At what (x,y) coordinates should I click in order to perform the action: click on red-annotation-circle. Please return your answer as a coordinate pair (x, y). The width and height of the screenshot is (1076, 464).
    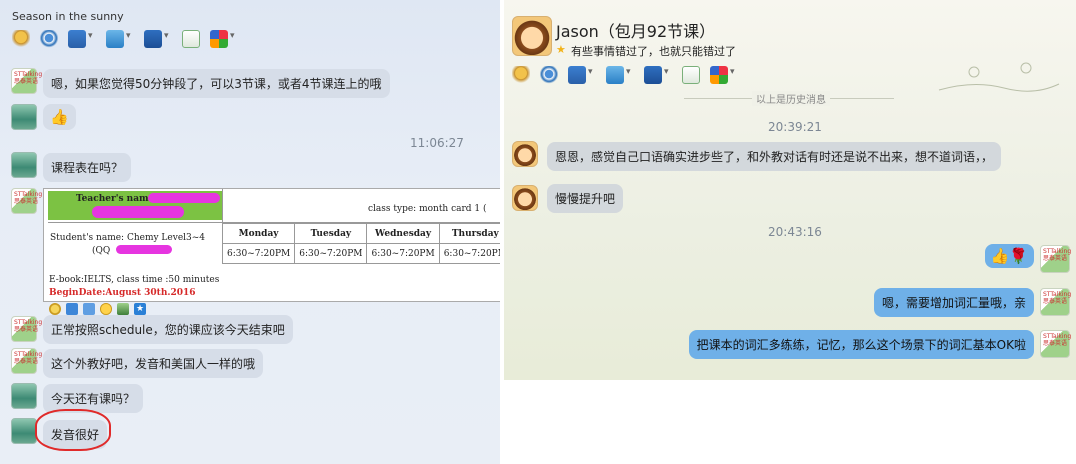
    Looking at the image, I should click on (73, 430).